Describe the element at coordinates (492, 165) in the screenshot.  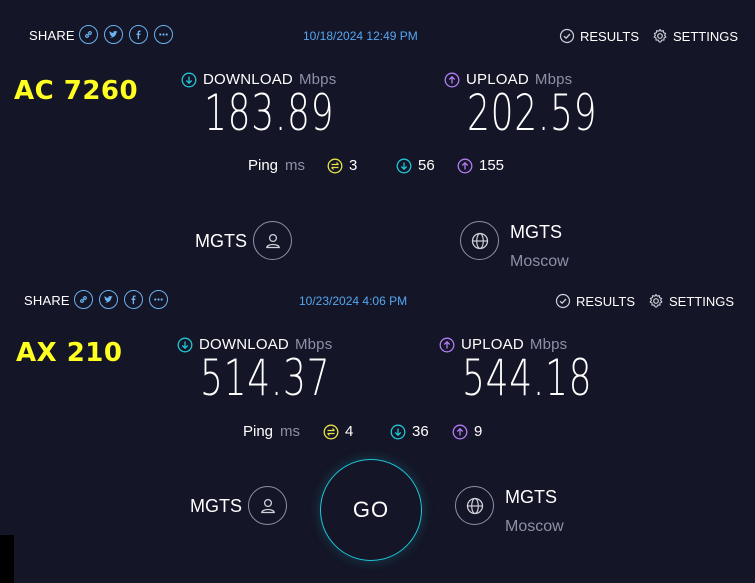
I see `ping-upload-value: 155` at that location.